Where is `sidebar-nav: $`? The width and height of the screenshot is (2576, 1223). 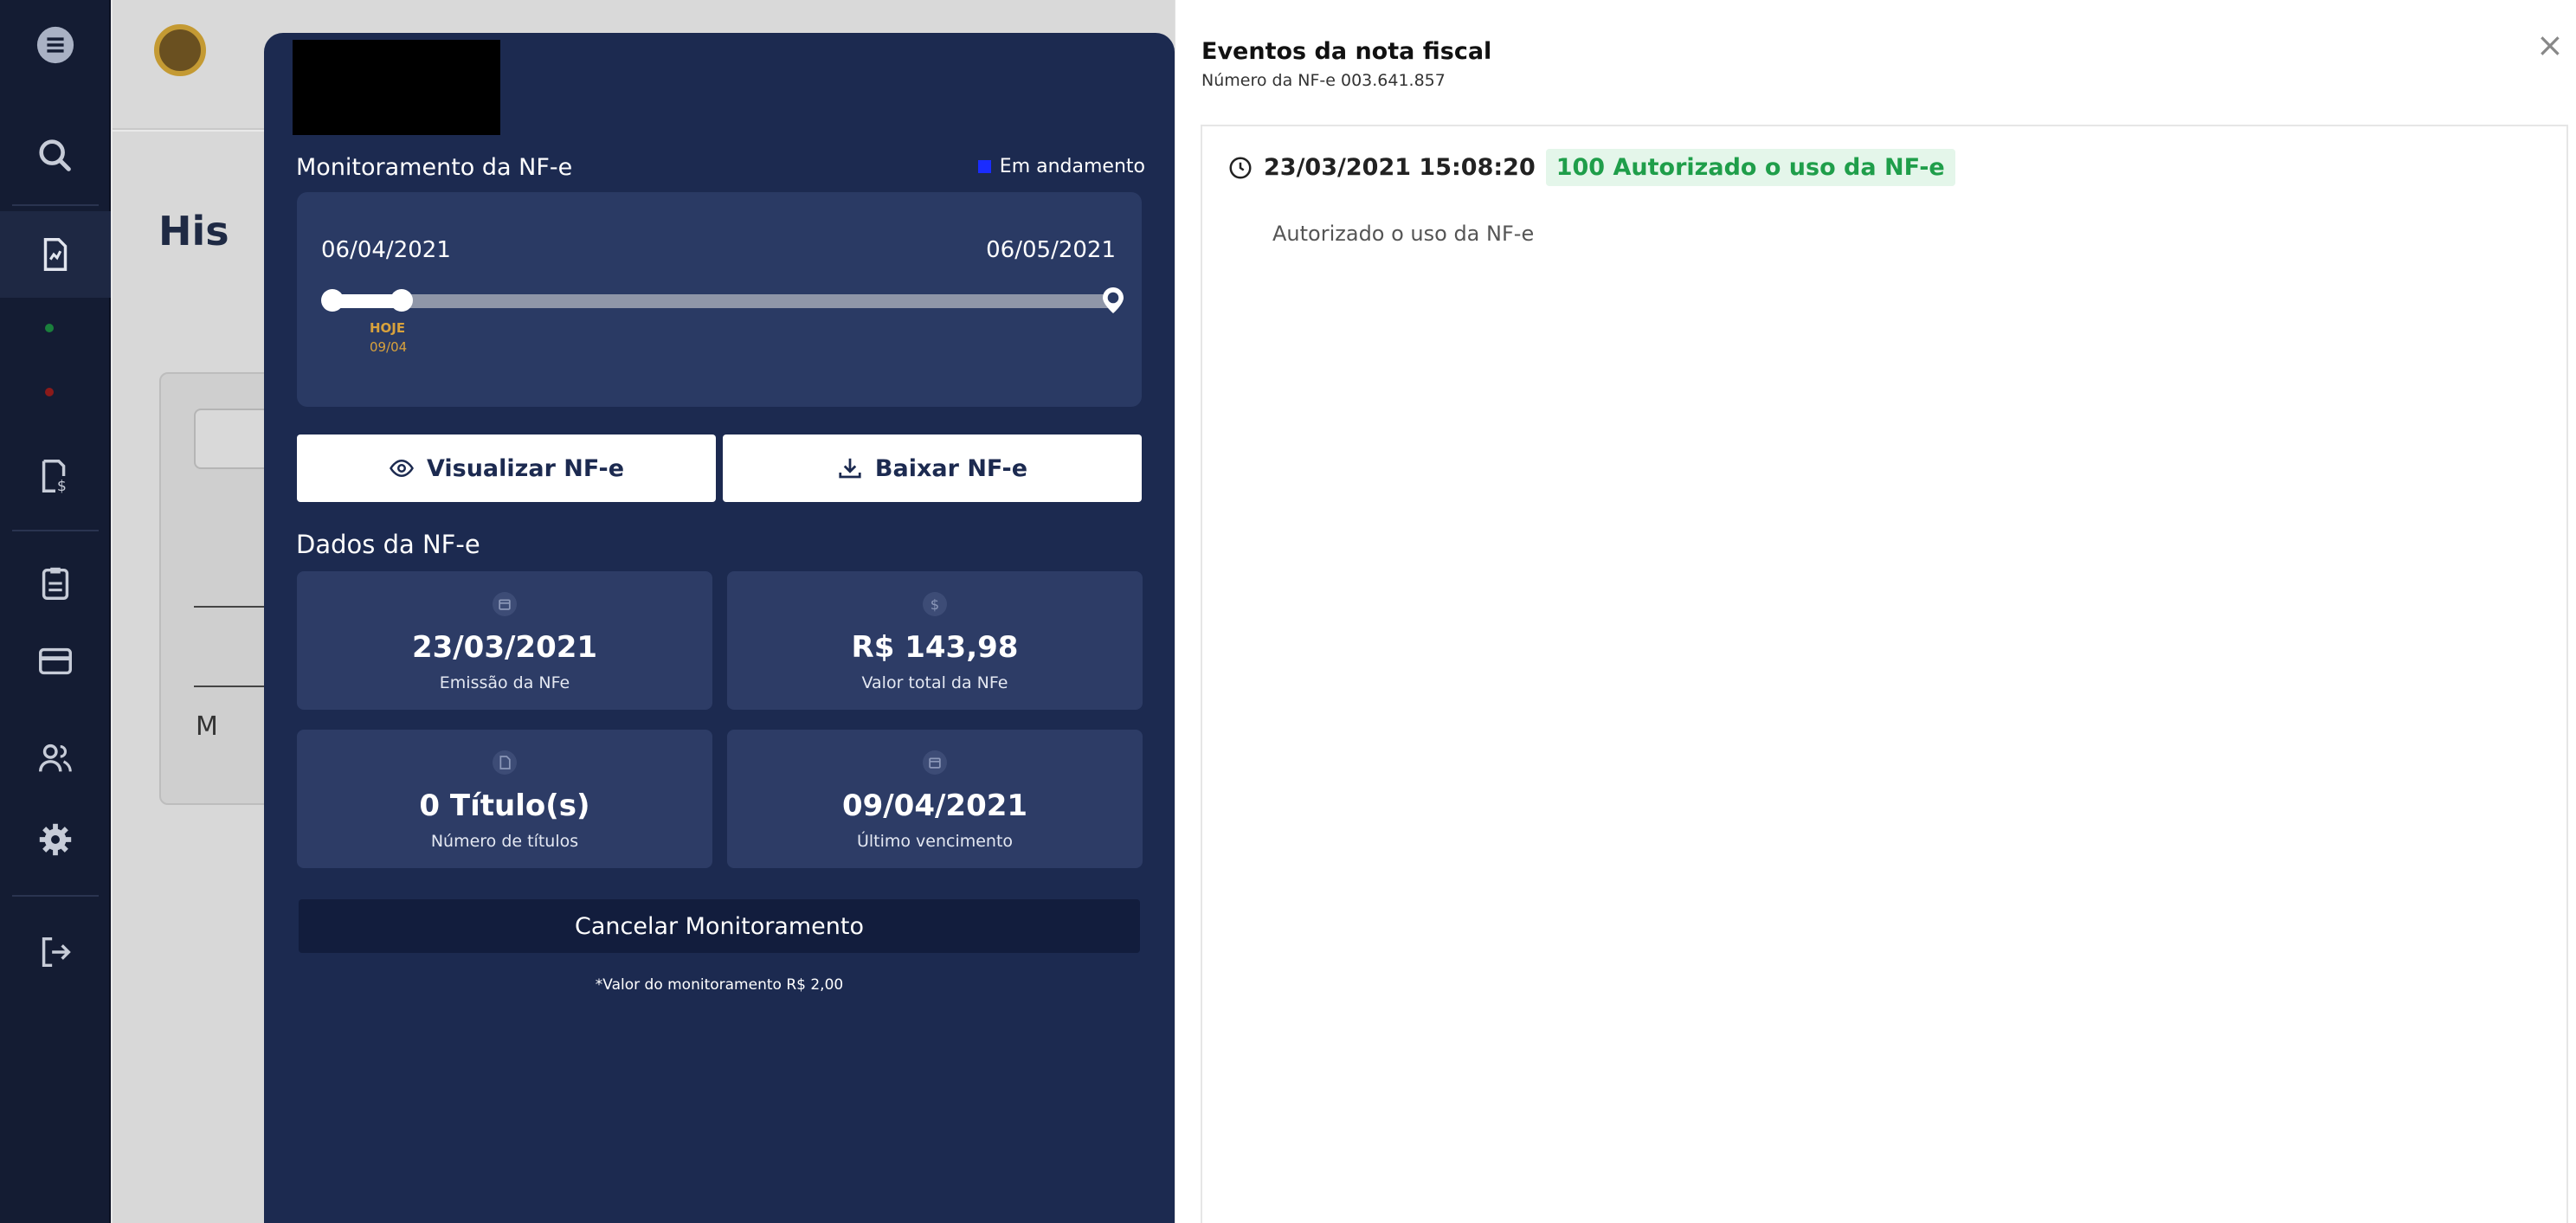
sidebar-nav: $ is located at coordinates (55, 611).